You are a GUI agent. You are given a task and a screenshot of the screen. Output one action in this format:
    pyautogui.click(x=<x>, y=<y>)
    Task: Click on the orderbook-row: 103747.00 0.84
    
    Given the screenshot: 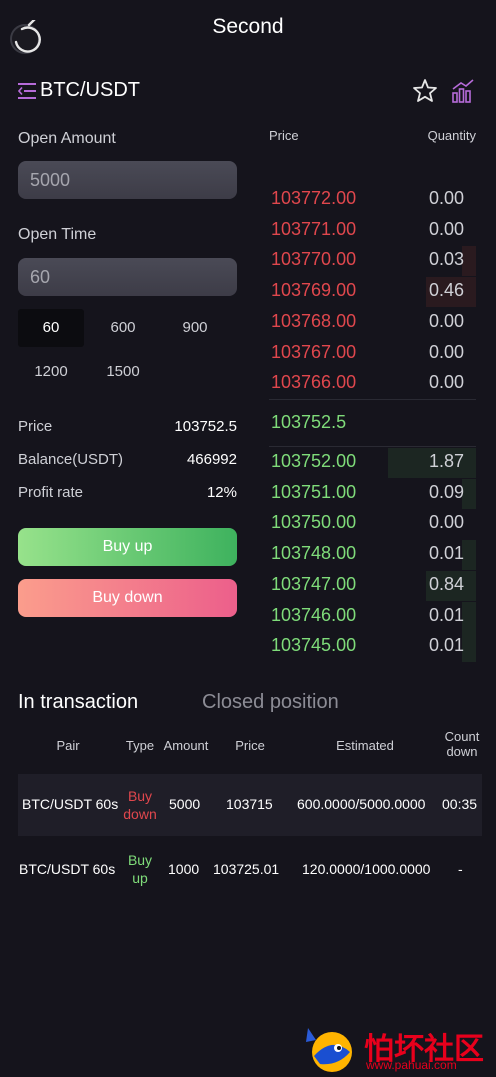 What is the action you would take?
    pyautogui.click(x=372, y=585)
    